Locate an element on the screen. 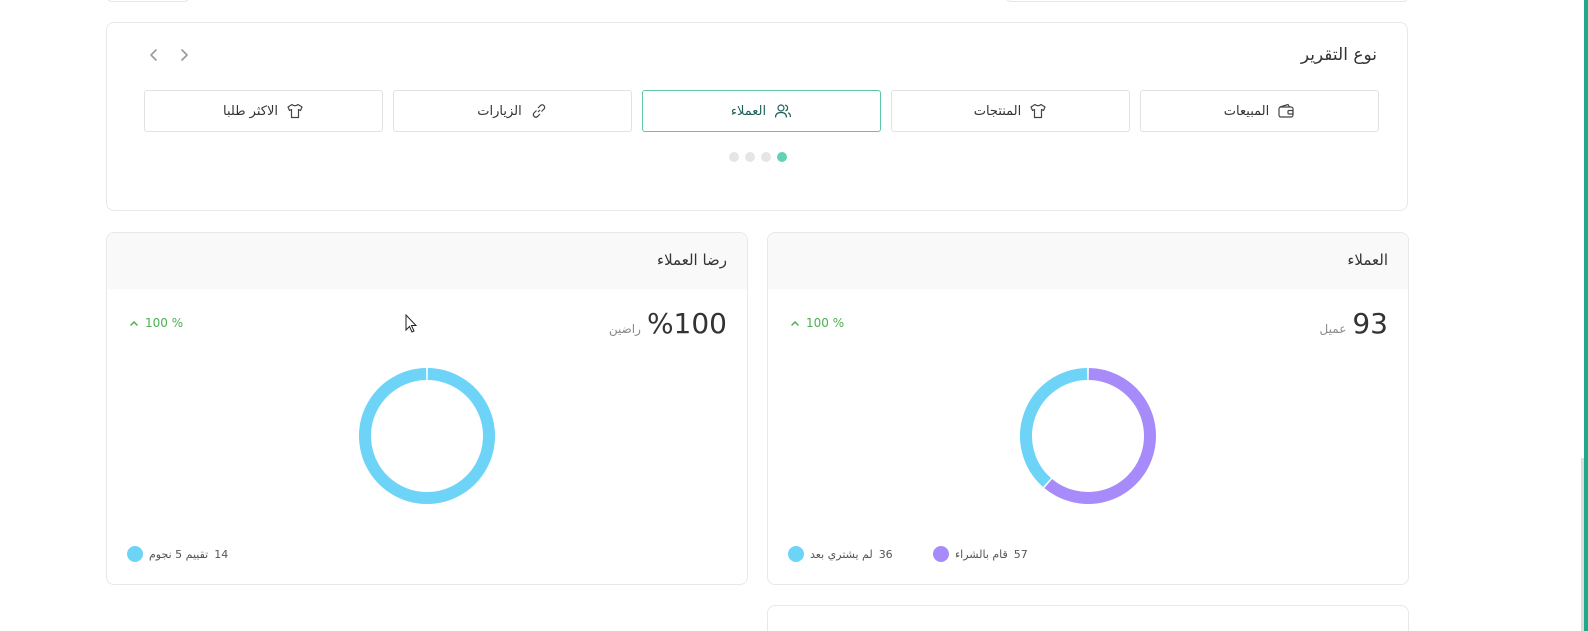 Image resolution: width=1588 pixels, height=631 pixels. tab-customers: العملاء is located at coordinates (761, 111).